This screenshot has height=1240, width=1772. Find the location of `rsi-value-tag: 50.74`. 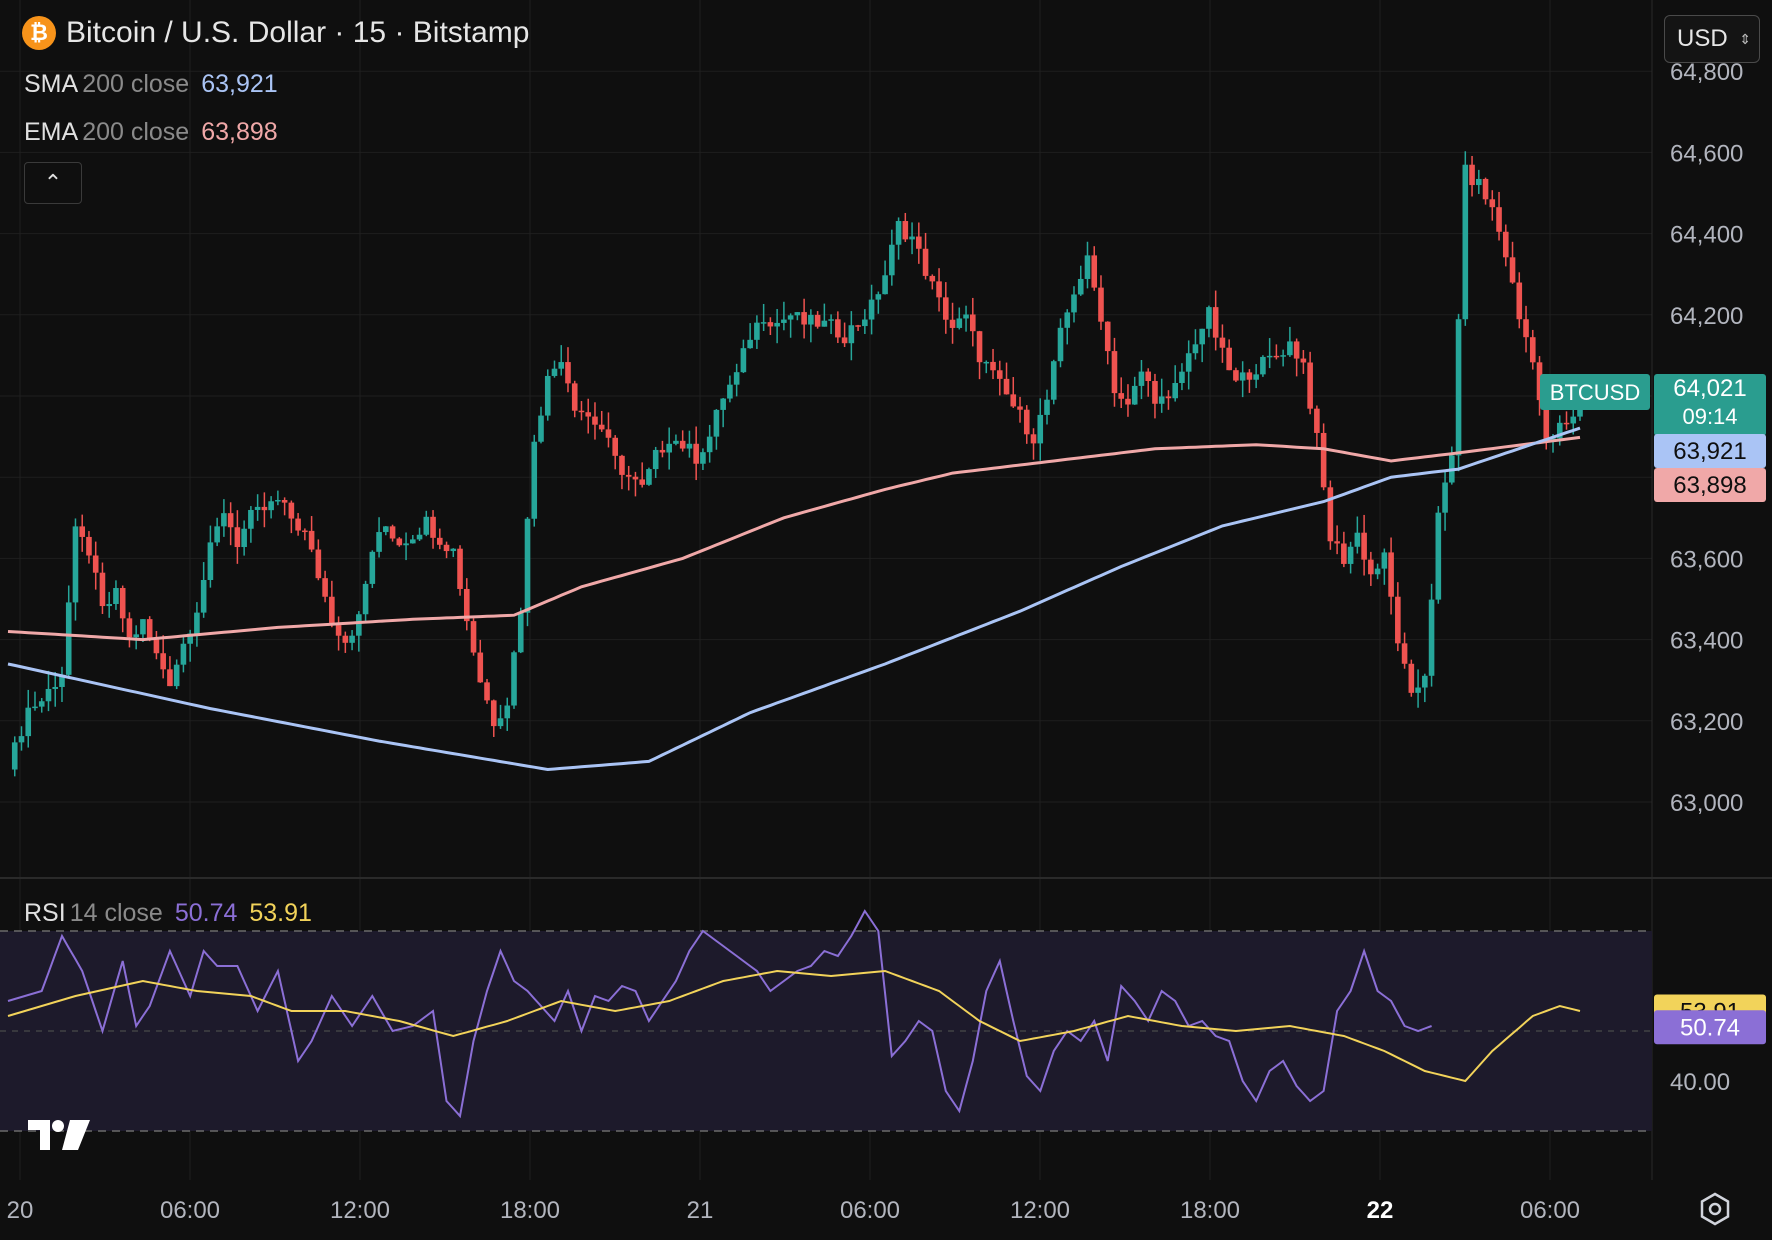

rsi-value-tag: 50.74 is located at coordinates (1710, 1027).